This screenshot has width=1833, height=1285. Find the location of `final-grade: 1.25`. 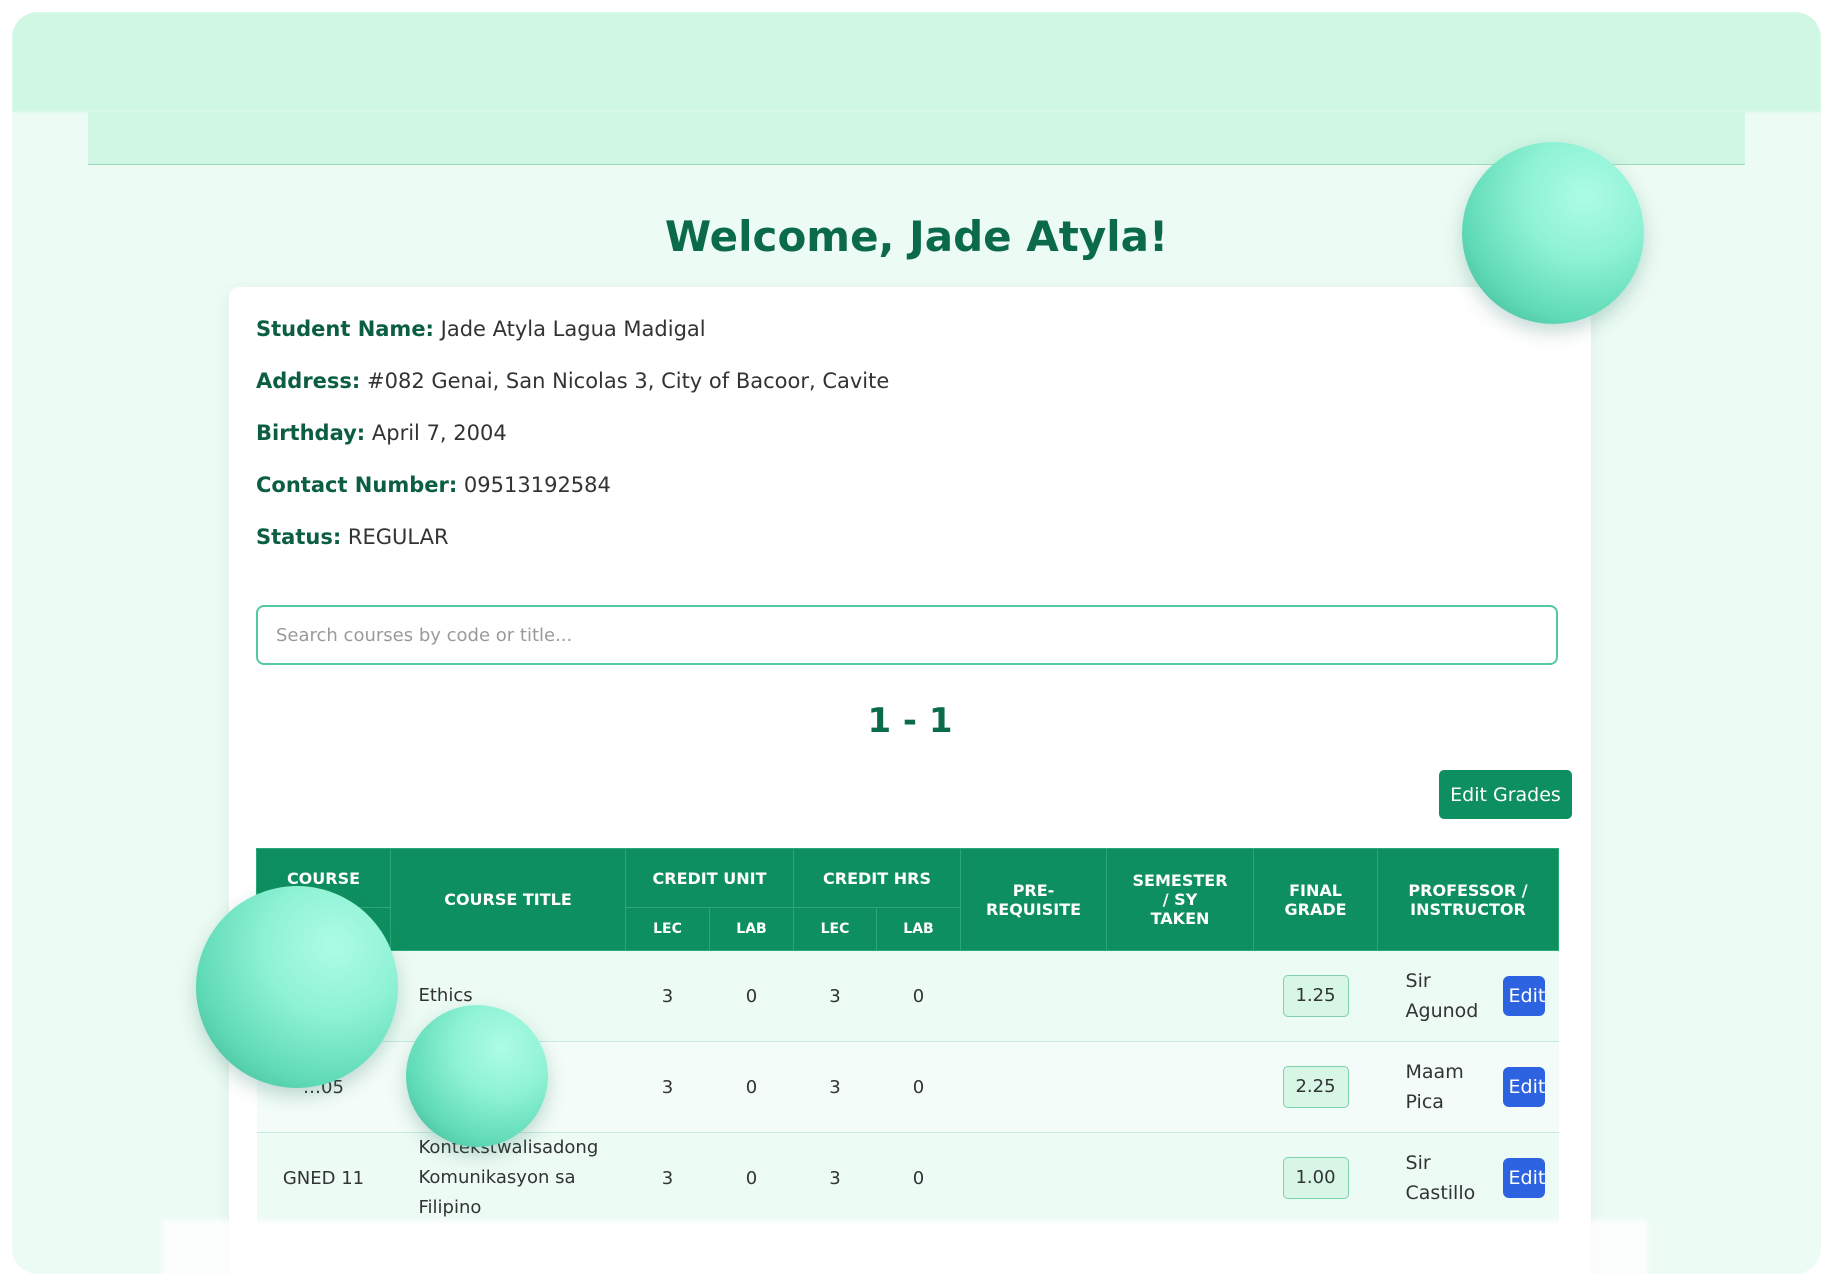

final-grade: 1.25 is located at coordinates (1315, 996).